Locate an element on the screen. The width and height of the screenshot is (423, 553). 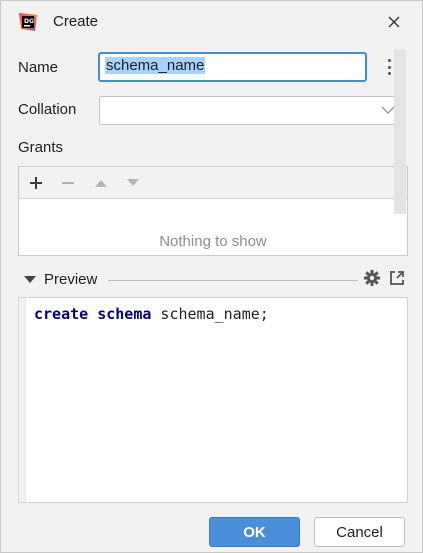
editor-gutter is located at coordinates (22, 400).